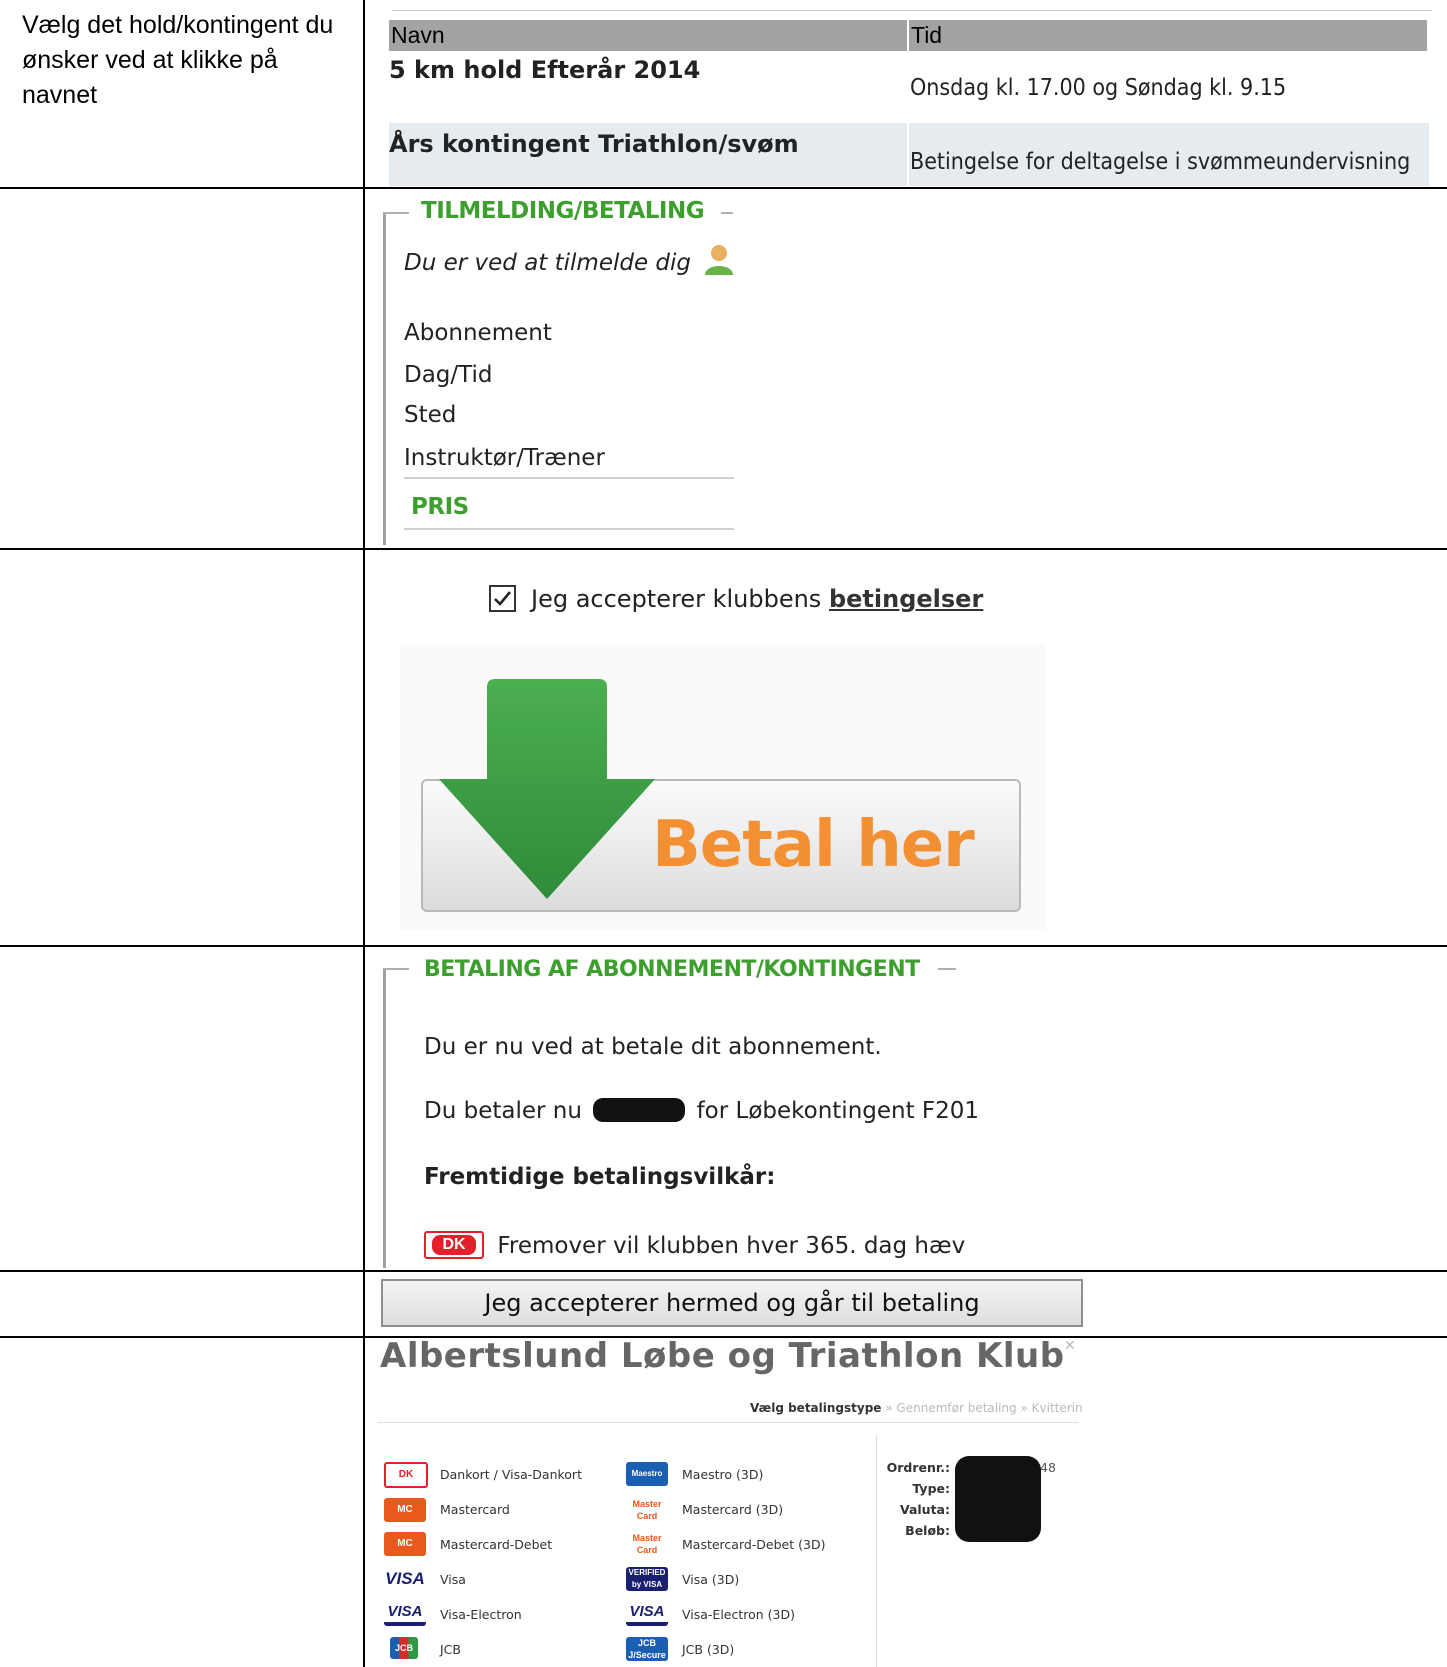 The height and width of the screenshot is (1667, 1447). What do you see at coordinates (440, 507) in the screenshot?
I see `price-label: PRIS` at bounding box center [440, 507].